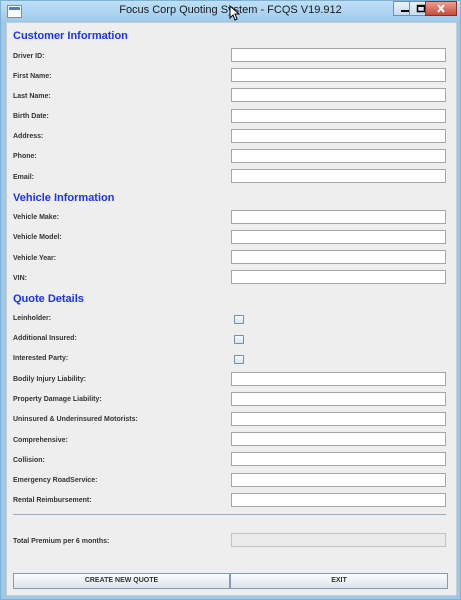  I want to click on create-new-quote-button: CREATE NEW QUOTE, so click(121, 581).